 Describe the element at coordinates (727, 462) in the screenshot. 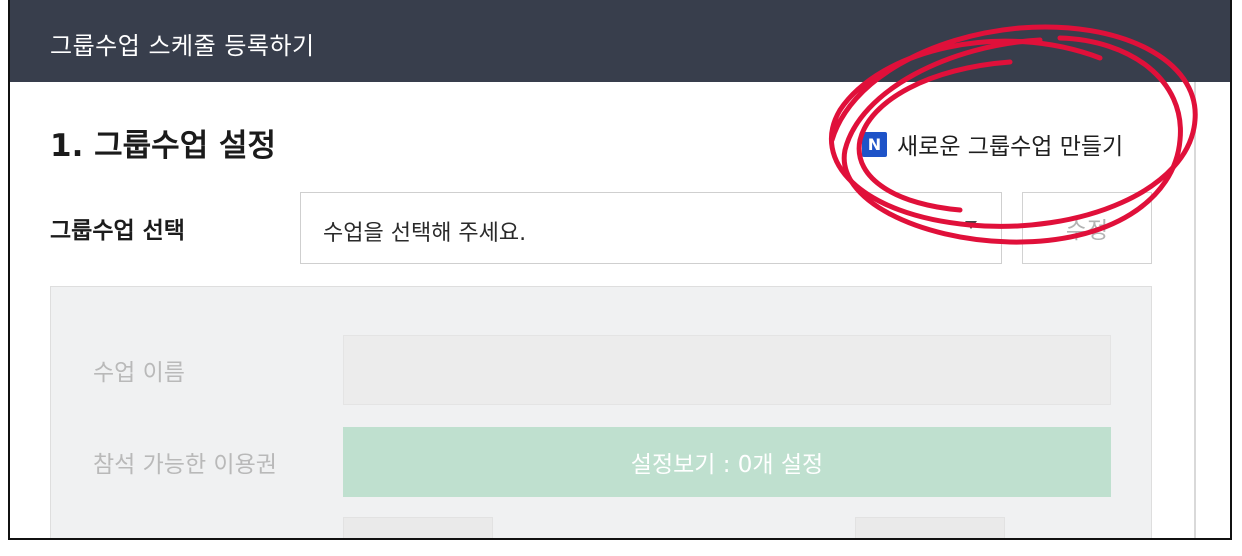

I see `pass-settings-button: 설정보기 : 0개 설정` at that location.